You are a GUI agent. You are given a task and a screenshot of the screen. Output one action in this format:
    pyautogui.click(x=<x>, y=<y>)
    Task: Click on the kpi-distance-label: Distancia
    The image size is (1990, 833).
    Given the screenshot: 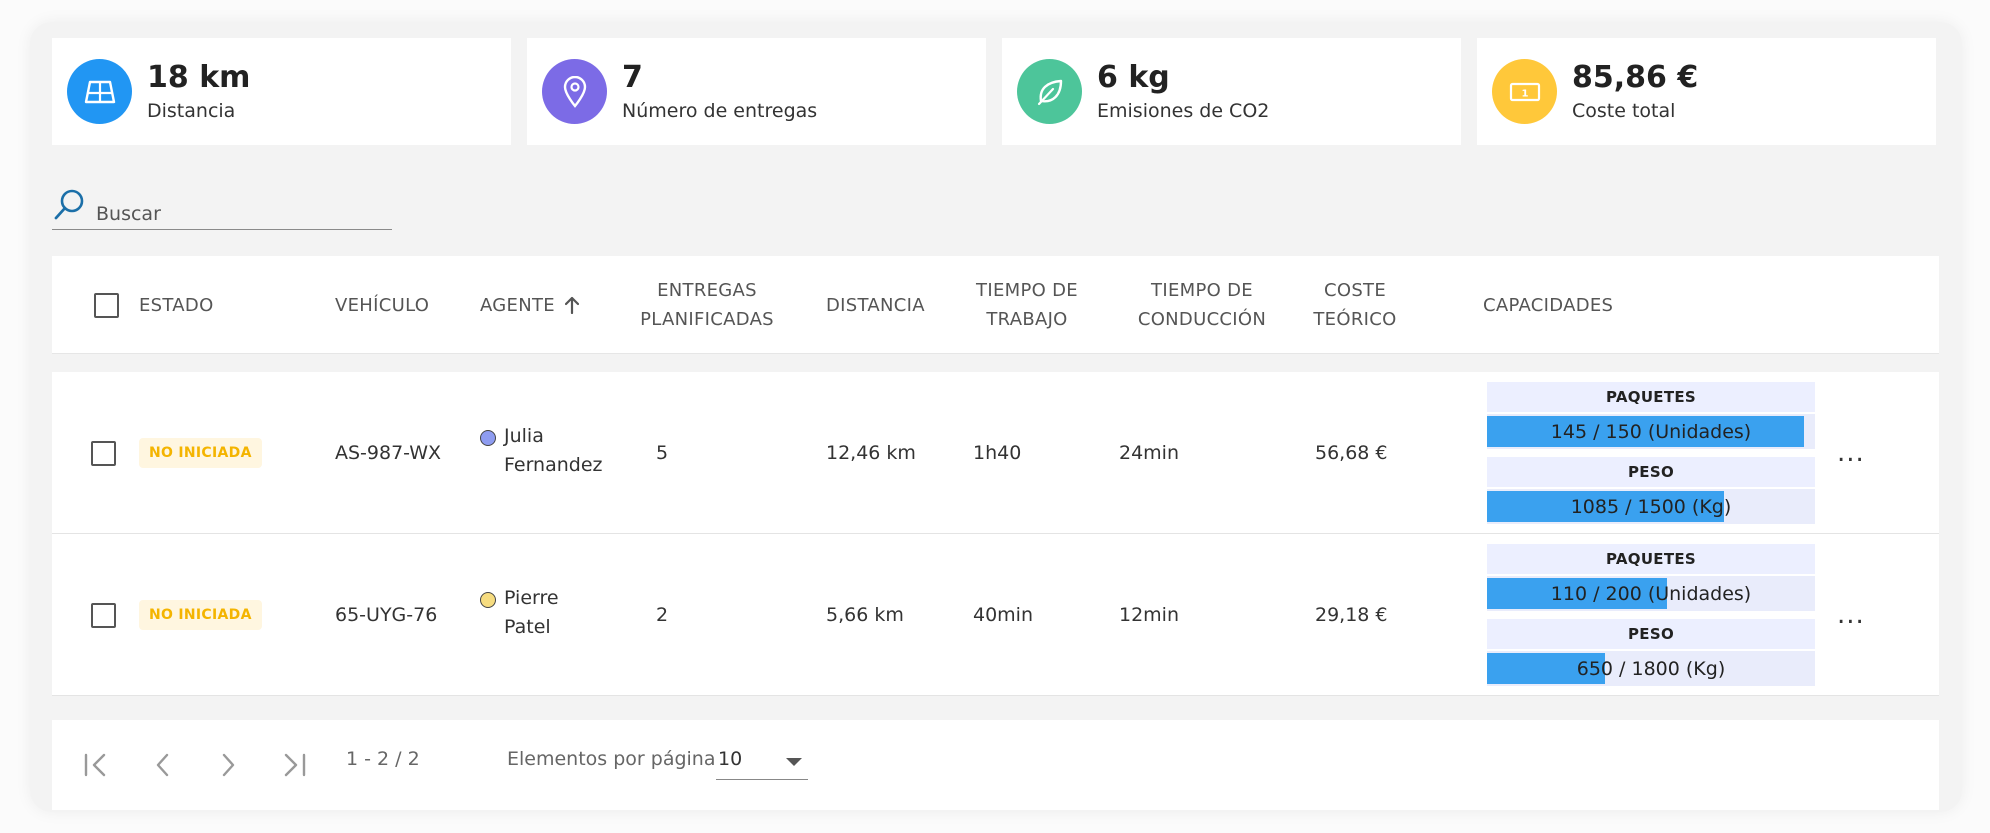 What is the action you would take?
    pyautogui.click(x=191, y=110)
    